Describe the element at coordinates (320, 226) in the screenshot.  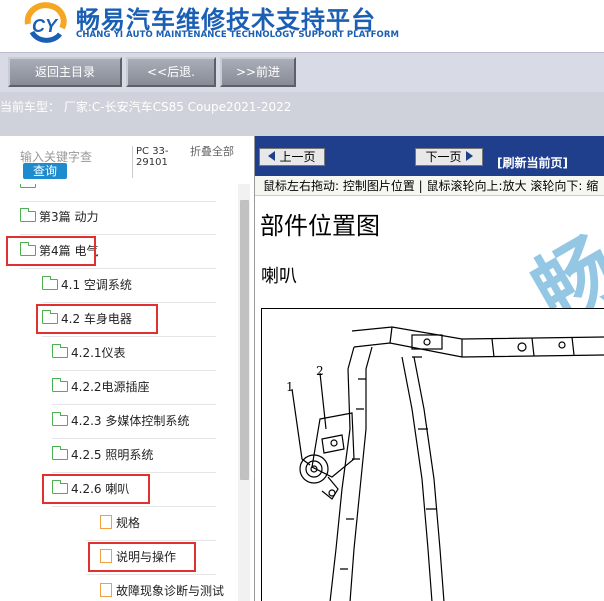
I see `page-title: 部件位置图` at that location.